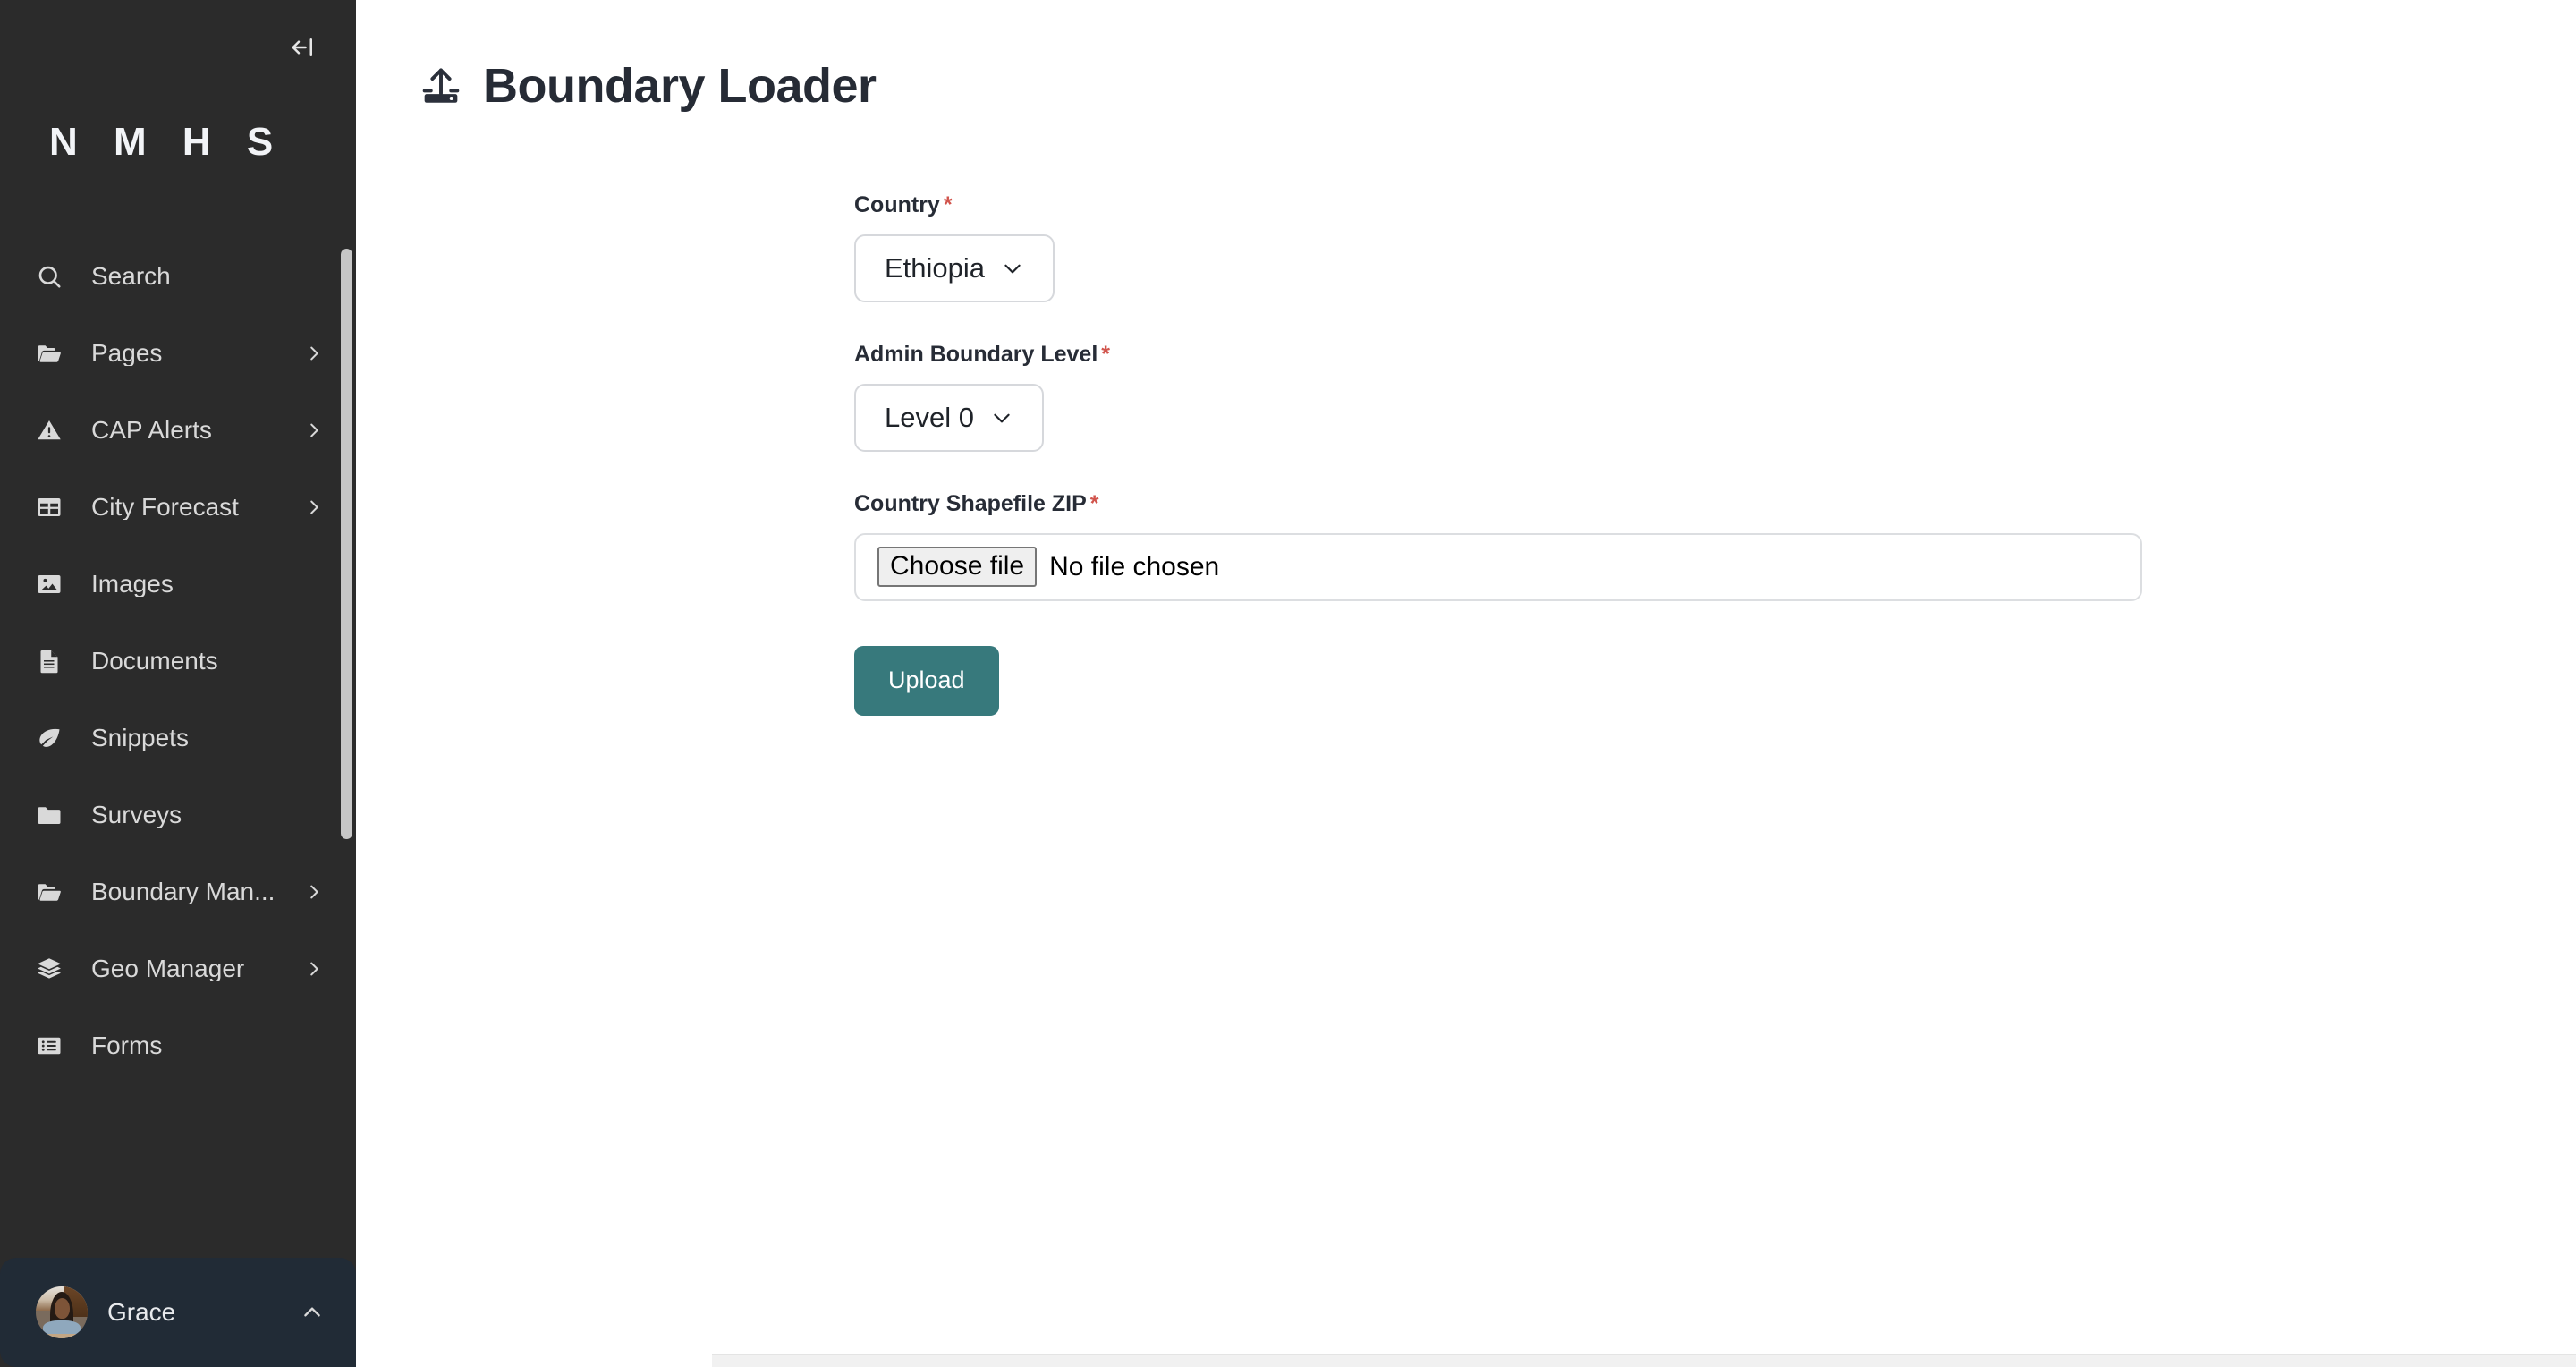  Describe the element at coordinates (178, 584) in the screenshot. I see `sidebar-item-images: Images` at that location.